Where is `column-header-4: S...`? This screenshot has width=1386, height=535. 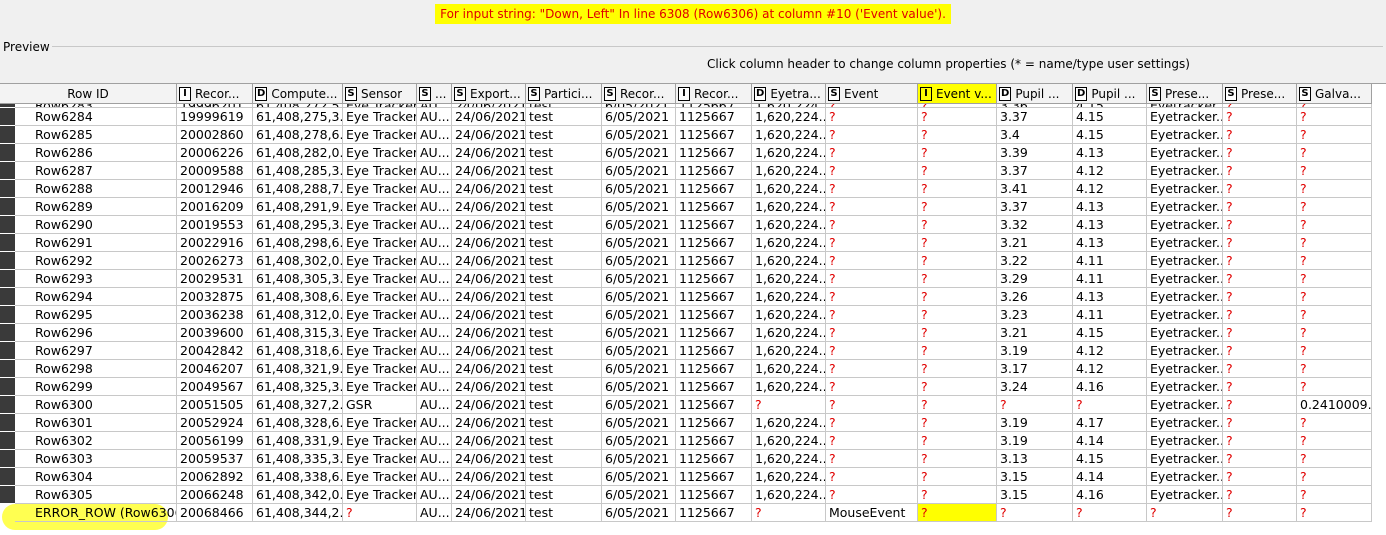
column-header-4: S... is located at coordinates (434, 94).